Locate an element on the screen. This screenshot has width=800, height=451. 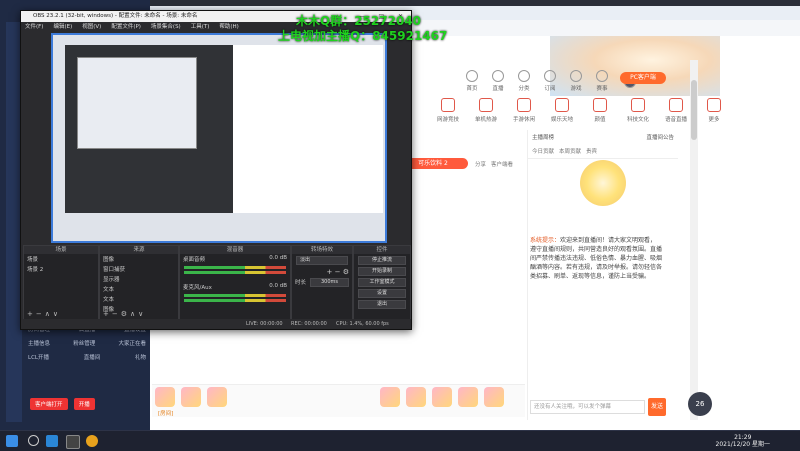
open-client-button: 客户端打开 is located at coordinates (49, 404).